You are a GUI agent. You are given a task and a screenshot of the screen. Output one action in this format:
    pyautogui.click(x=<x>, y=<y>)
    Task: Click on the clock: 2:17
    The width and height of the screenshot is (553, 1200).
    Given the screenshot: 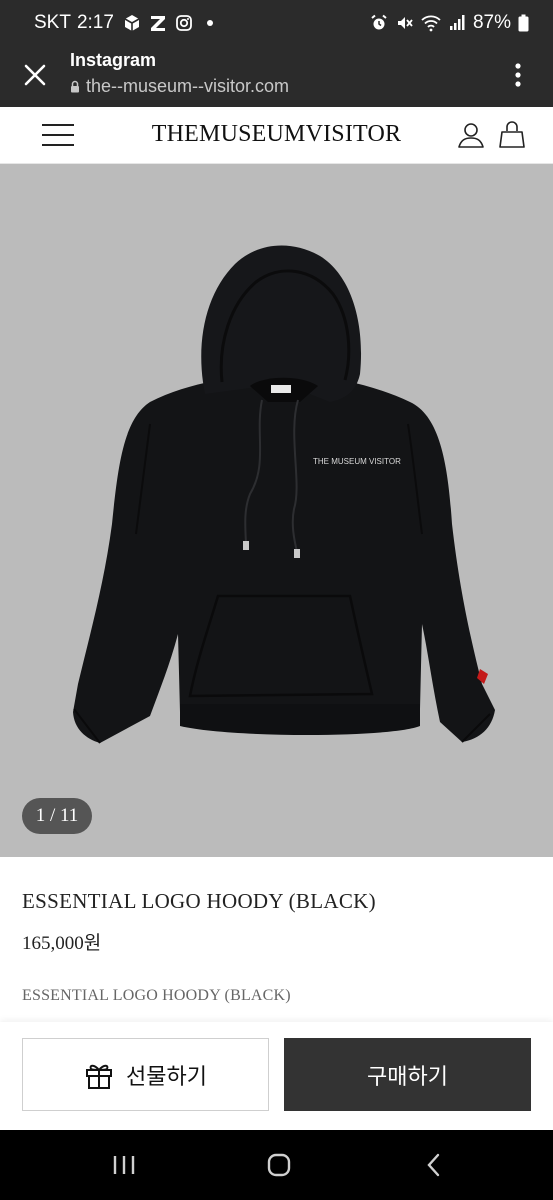 What is the action you would take?
    pyautogui.click(x=95, y=22)
    